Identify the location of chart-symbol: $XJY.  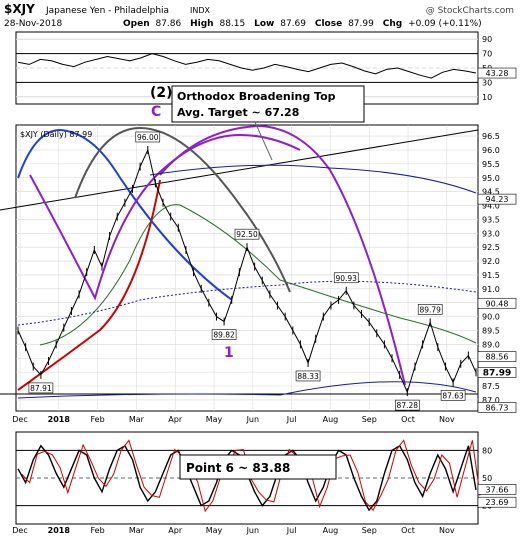
(19, 9).